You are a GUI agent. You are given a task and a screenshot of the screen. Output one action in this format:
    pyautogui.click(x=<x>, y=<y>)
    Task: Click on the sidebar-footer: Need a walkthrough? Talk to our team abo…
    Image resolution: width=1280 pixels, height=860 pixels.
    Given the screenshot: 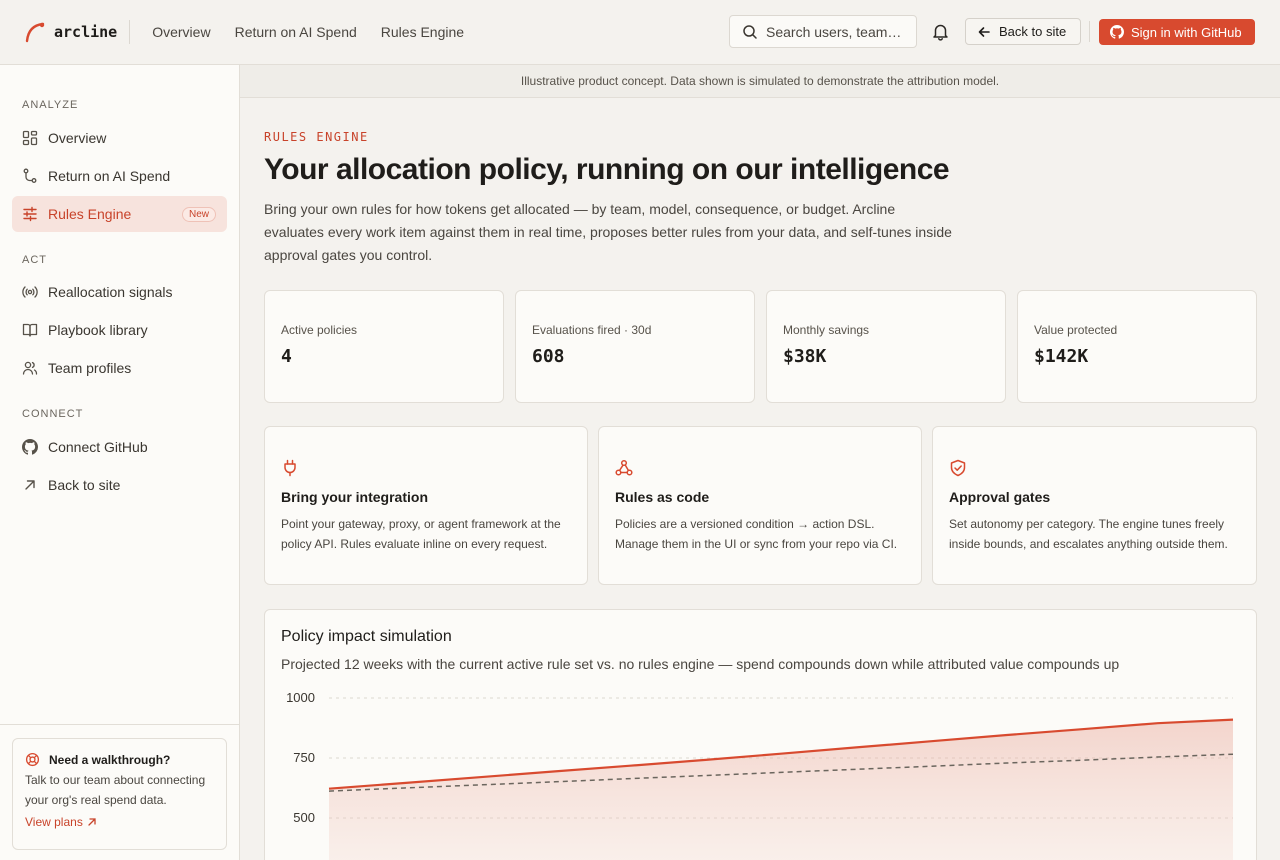 What is the action you would take?
    pyautogui.click(x=119, y=792)
    